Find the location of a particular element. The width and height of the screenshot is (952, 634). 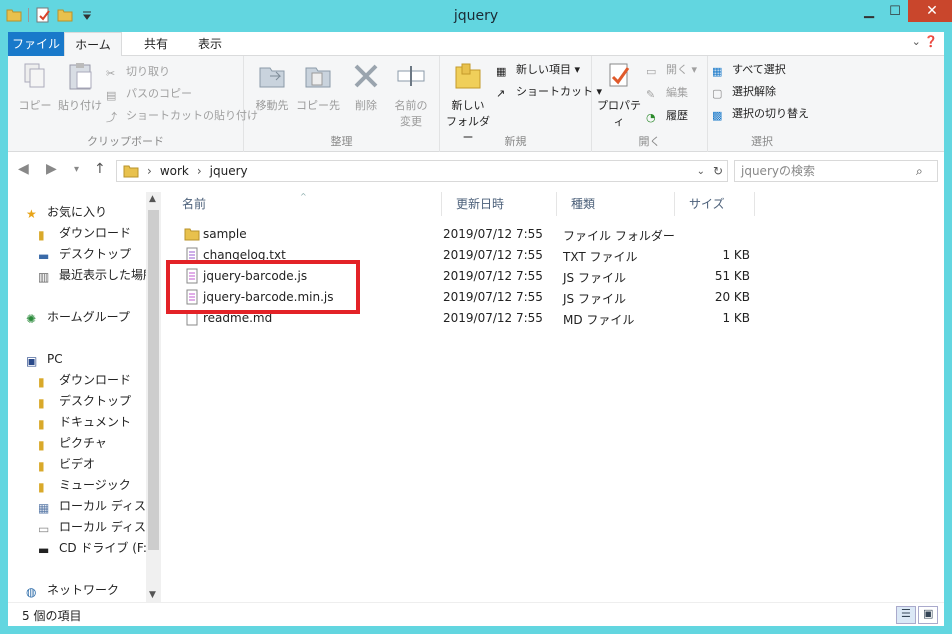

properties-button: プロパティ is located at coordinates (619, 94).